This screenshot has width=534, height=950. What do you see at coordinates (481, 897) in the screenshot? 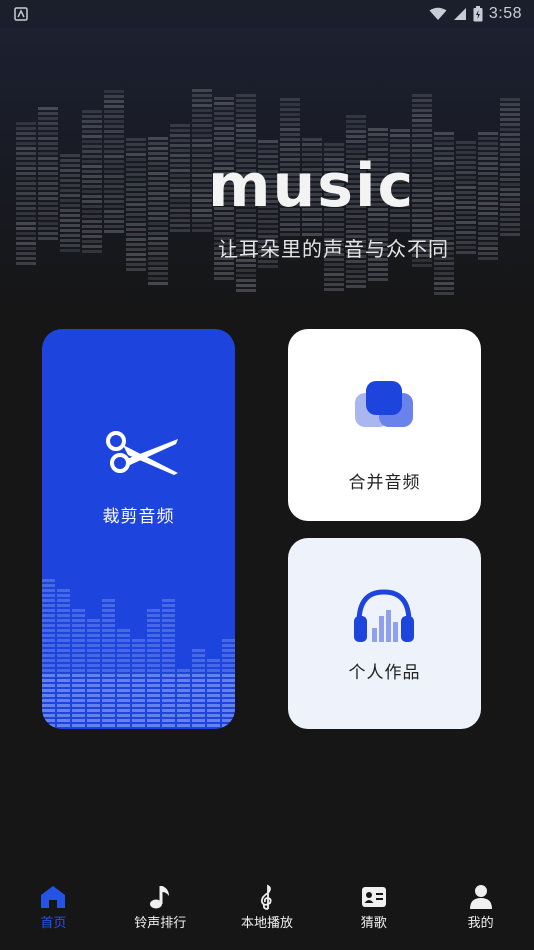
I see `profile-icon` at bounding box center [481, 897].